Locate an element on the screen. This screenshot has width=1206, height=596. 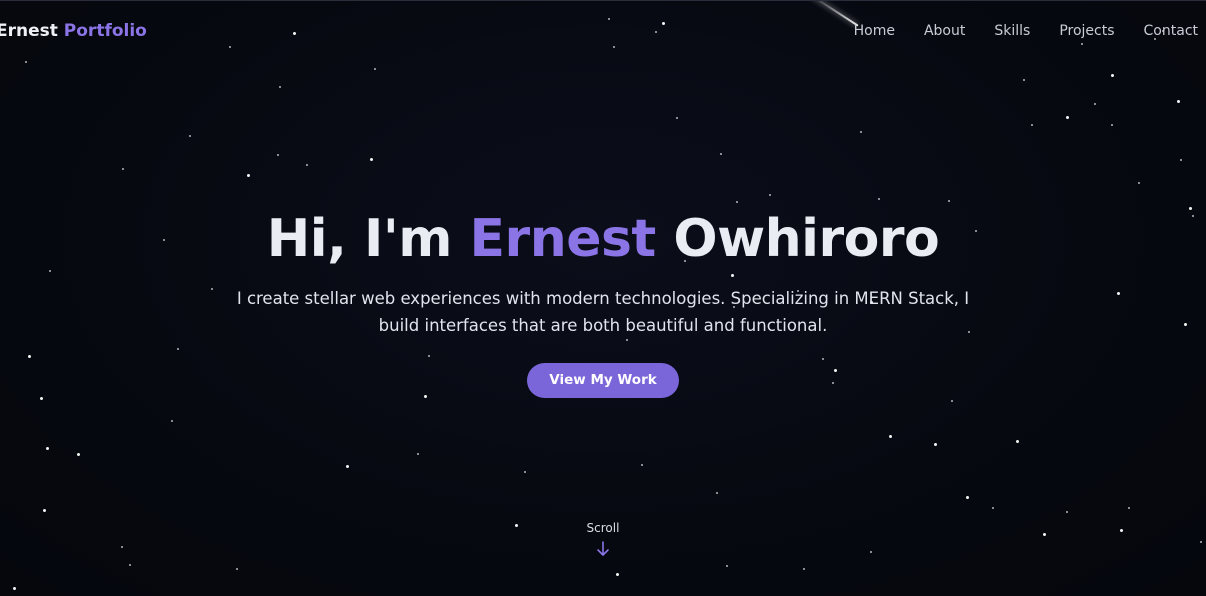
brand-second-word: Portfolio is located at coordinates (105, 31).